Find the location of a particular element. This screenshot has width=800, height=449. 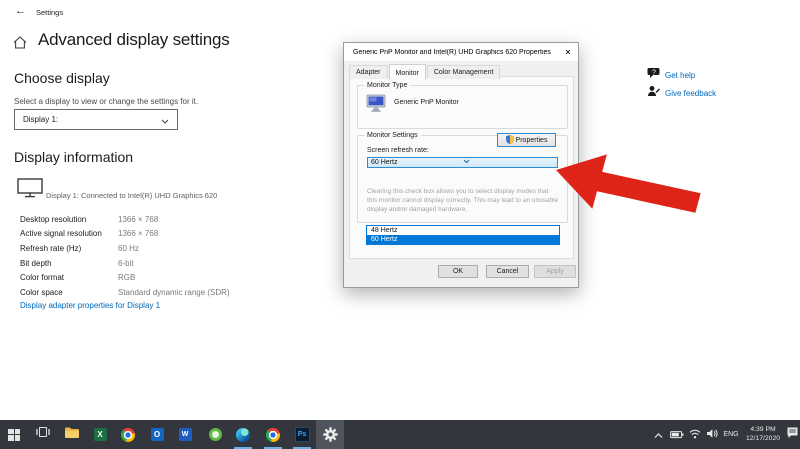

table-row: Desktop resolution 1366 × 768 is located at coordinates (150, 219).